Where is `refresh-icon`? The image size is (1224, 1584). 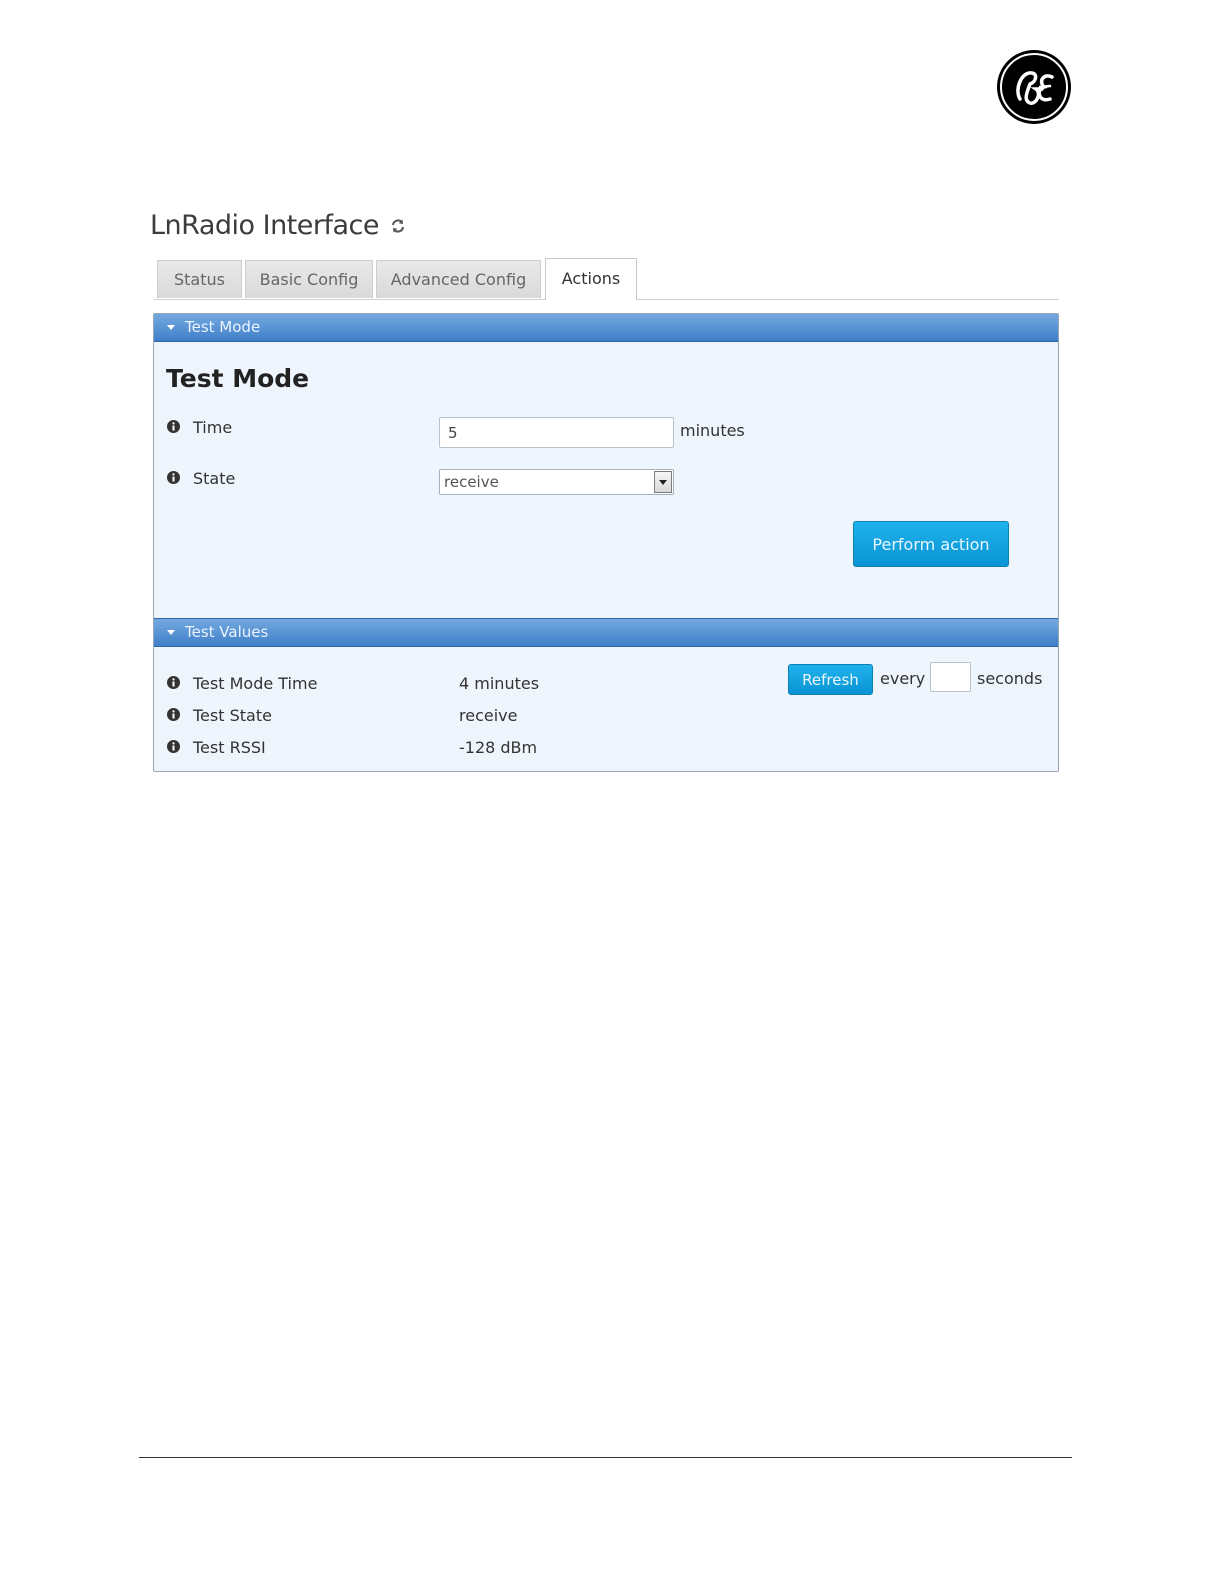
refresh-icon is located at coordinates (398, 226).